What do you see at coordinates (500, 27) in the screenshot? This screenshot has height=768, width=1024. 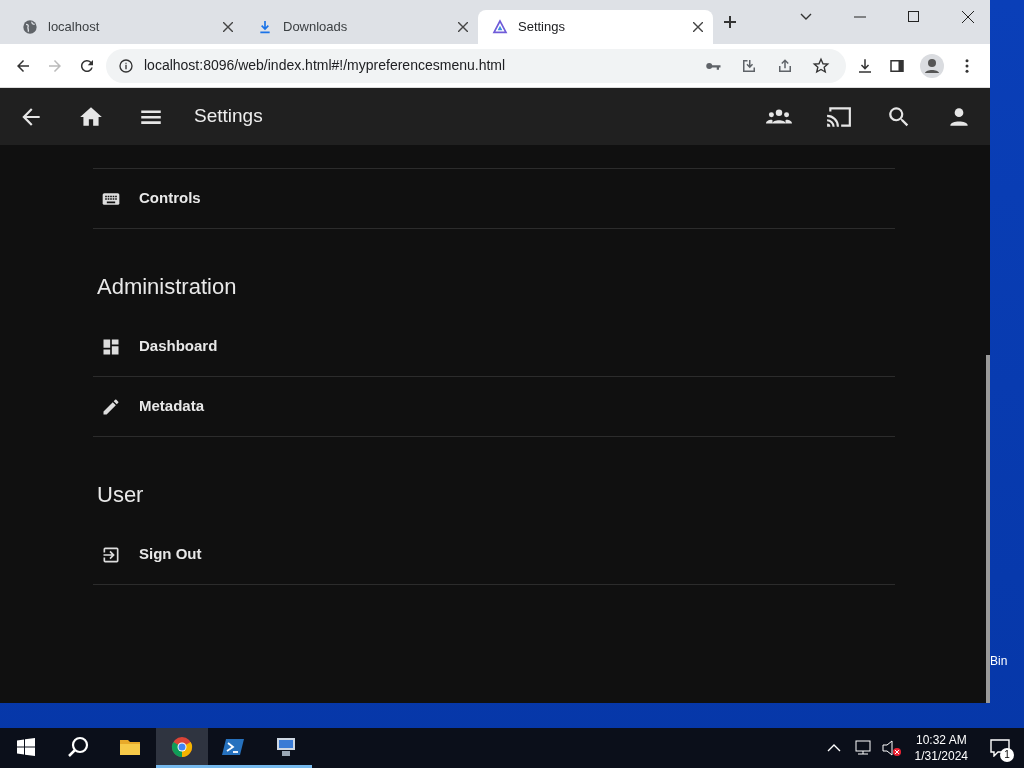 I see `triangle-logo-icon` at bounding box center [500, 27].